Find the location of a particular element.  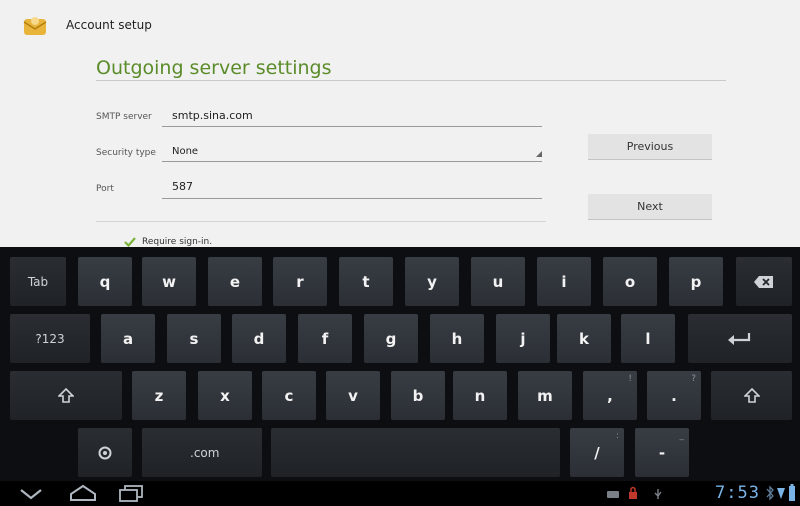

enter-icon is located at coordinates (739, 338).